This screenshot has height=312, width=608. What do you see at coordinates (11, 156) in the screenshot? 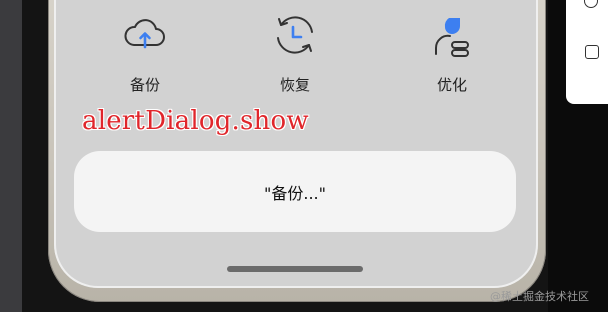
I see `left-background-strip` at bounding box center [11, 156].